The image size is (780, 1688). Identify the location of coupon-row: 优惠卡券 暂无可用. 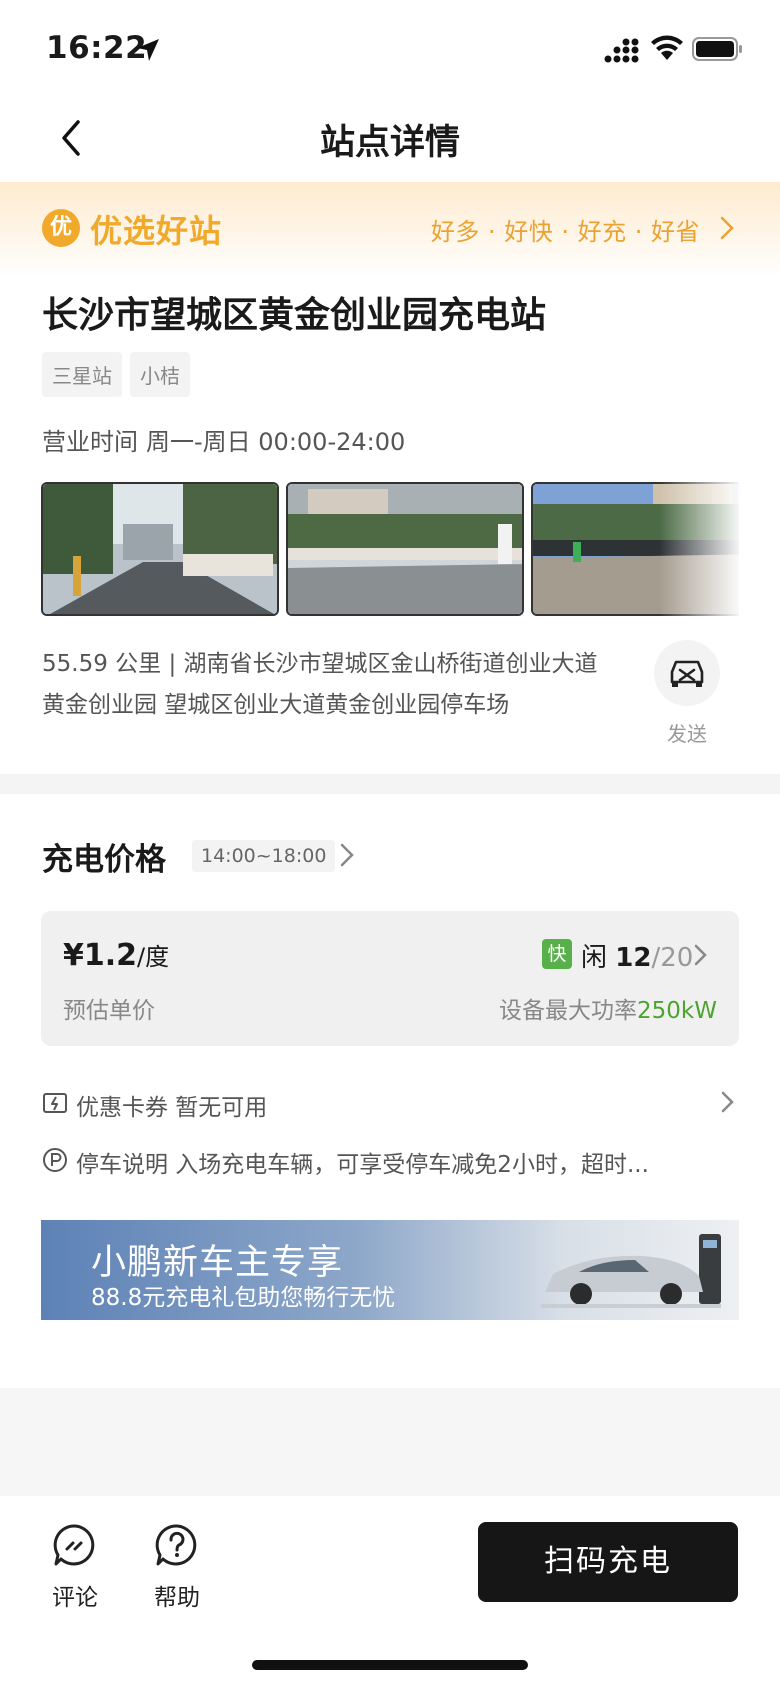
(392, 1104).